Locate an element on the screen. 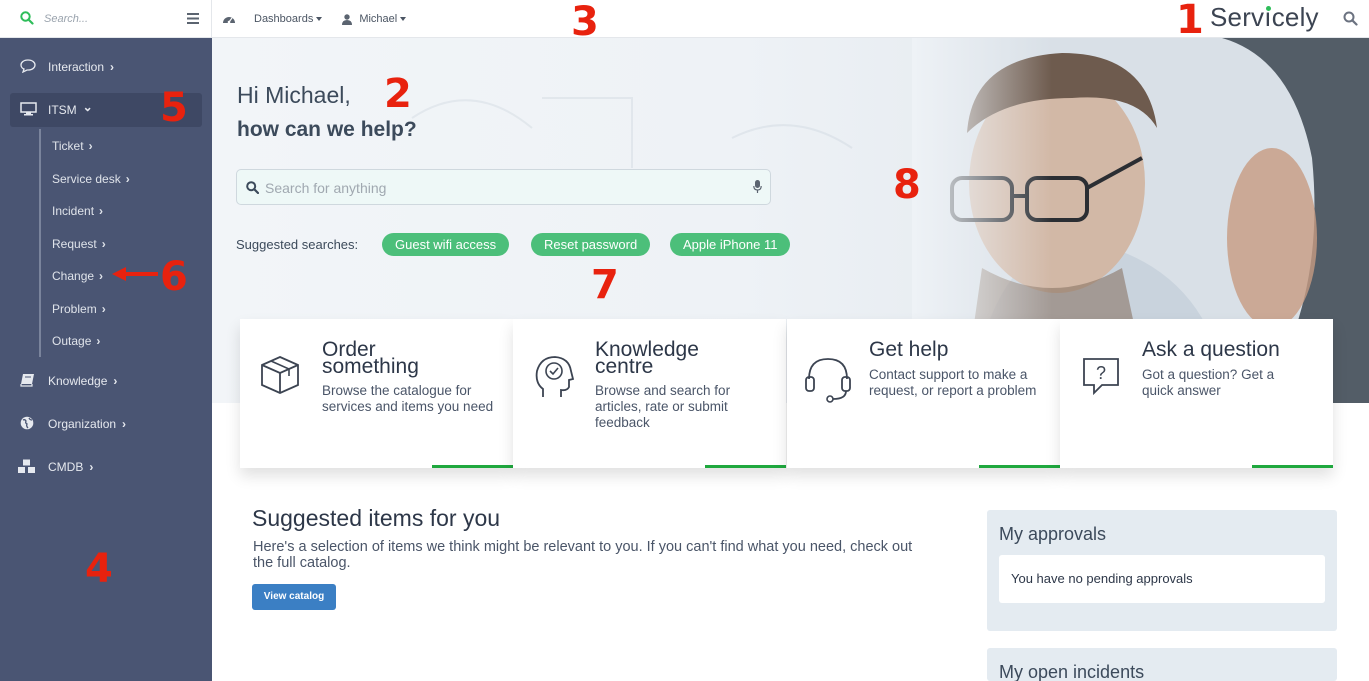  sidebar-search-input is located at coordinates (109, 19).